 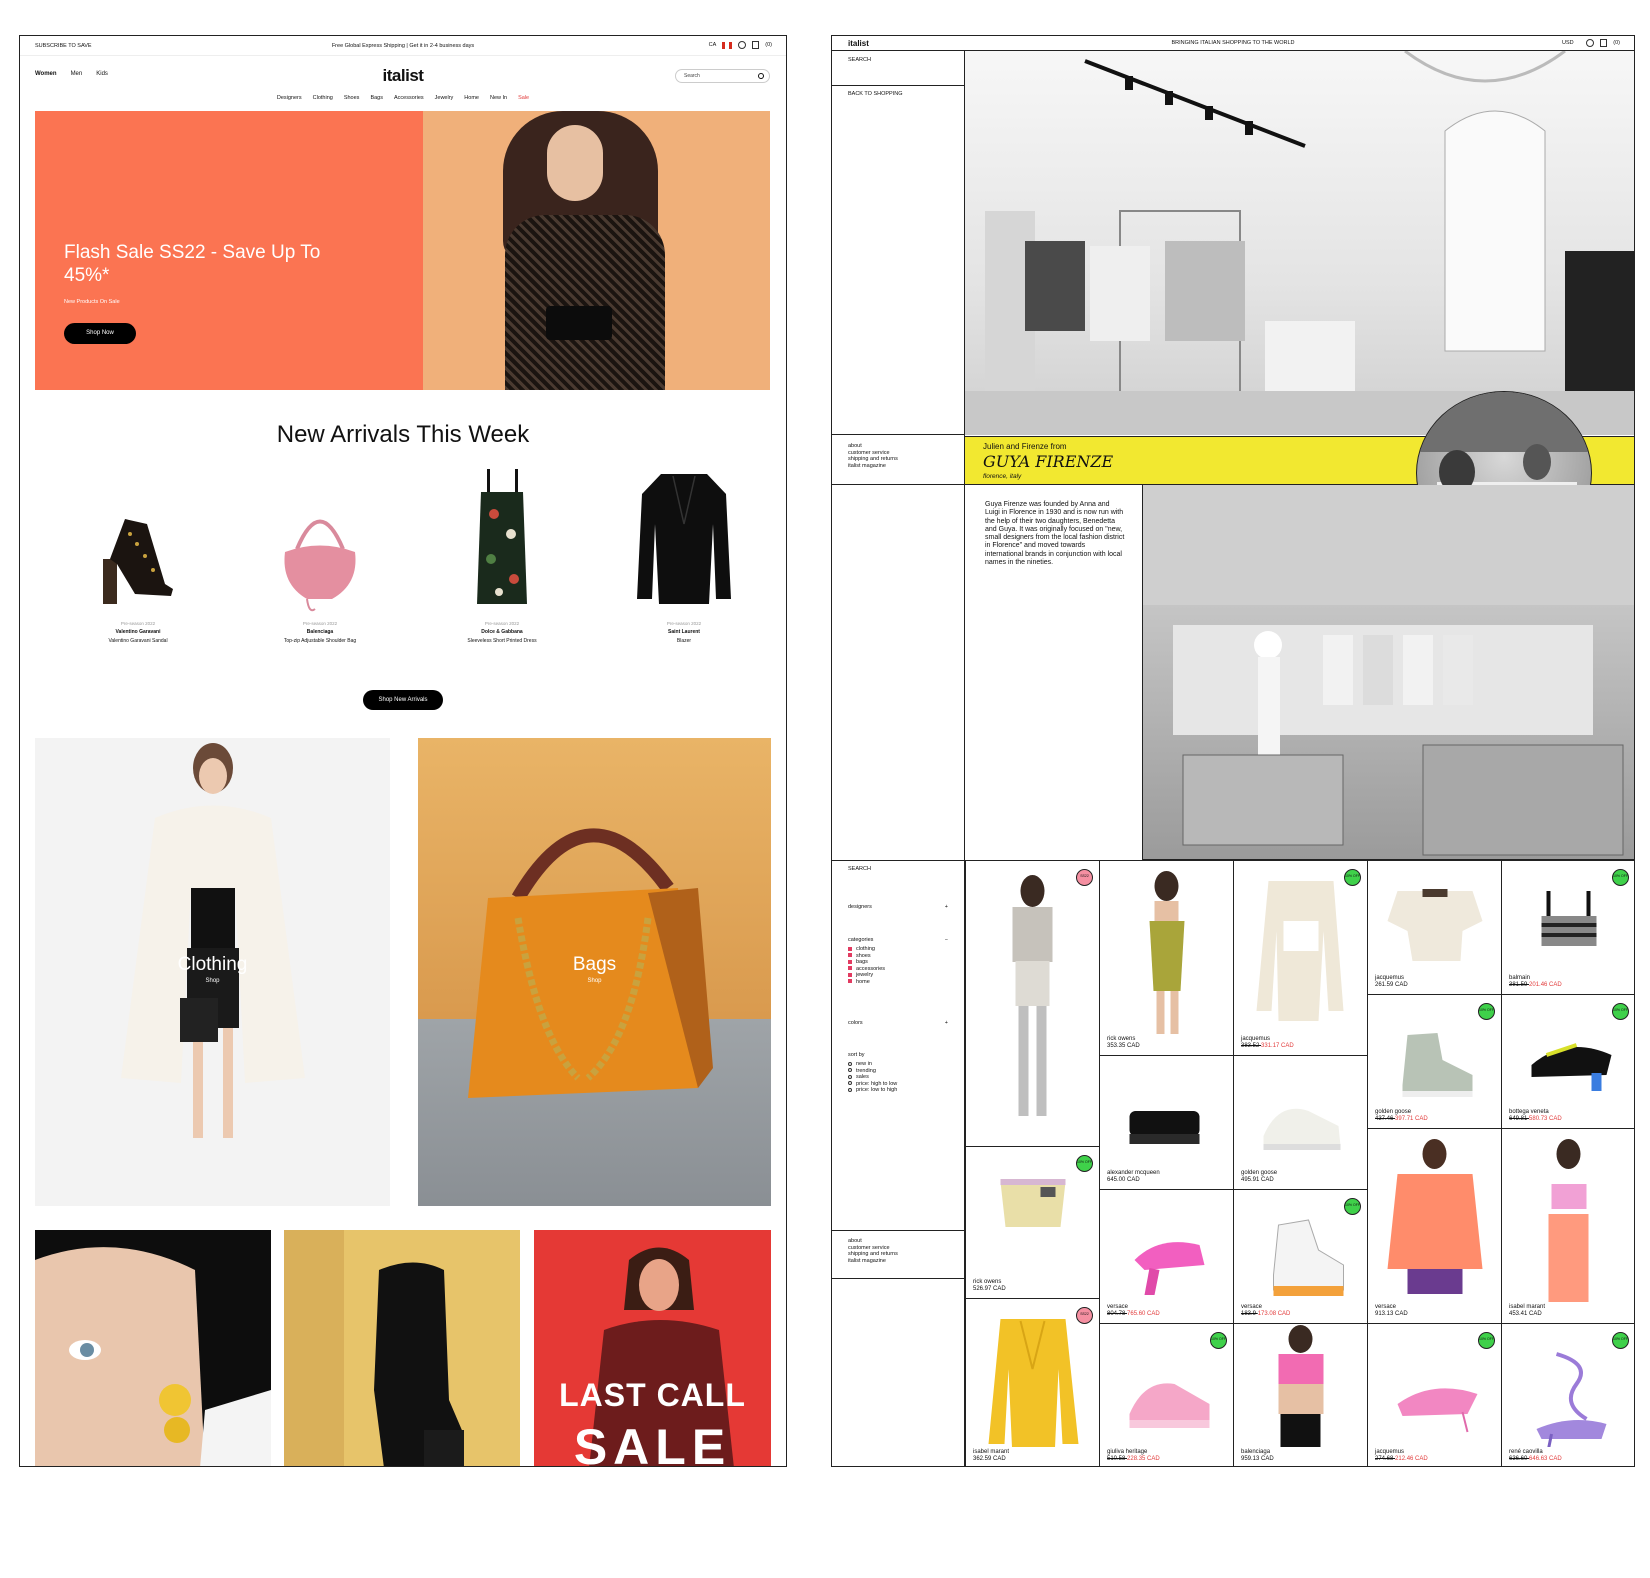 I want to click on currency-selector: USD, so click(x=1568, y=43).